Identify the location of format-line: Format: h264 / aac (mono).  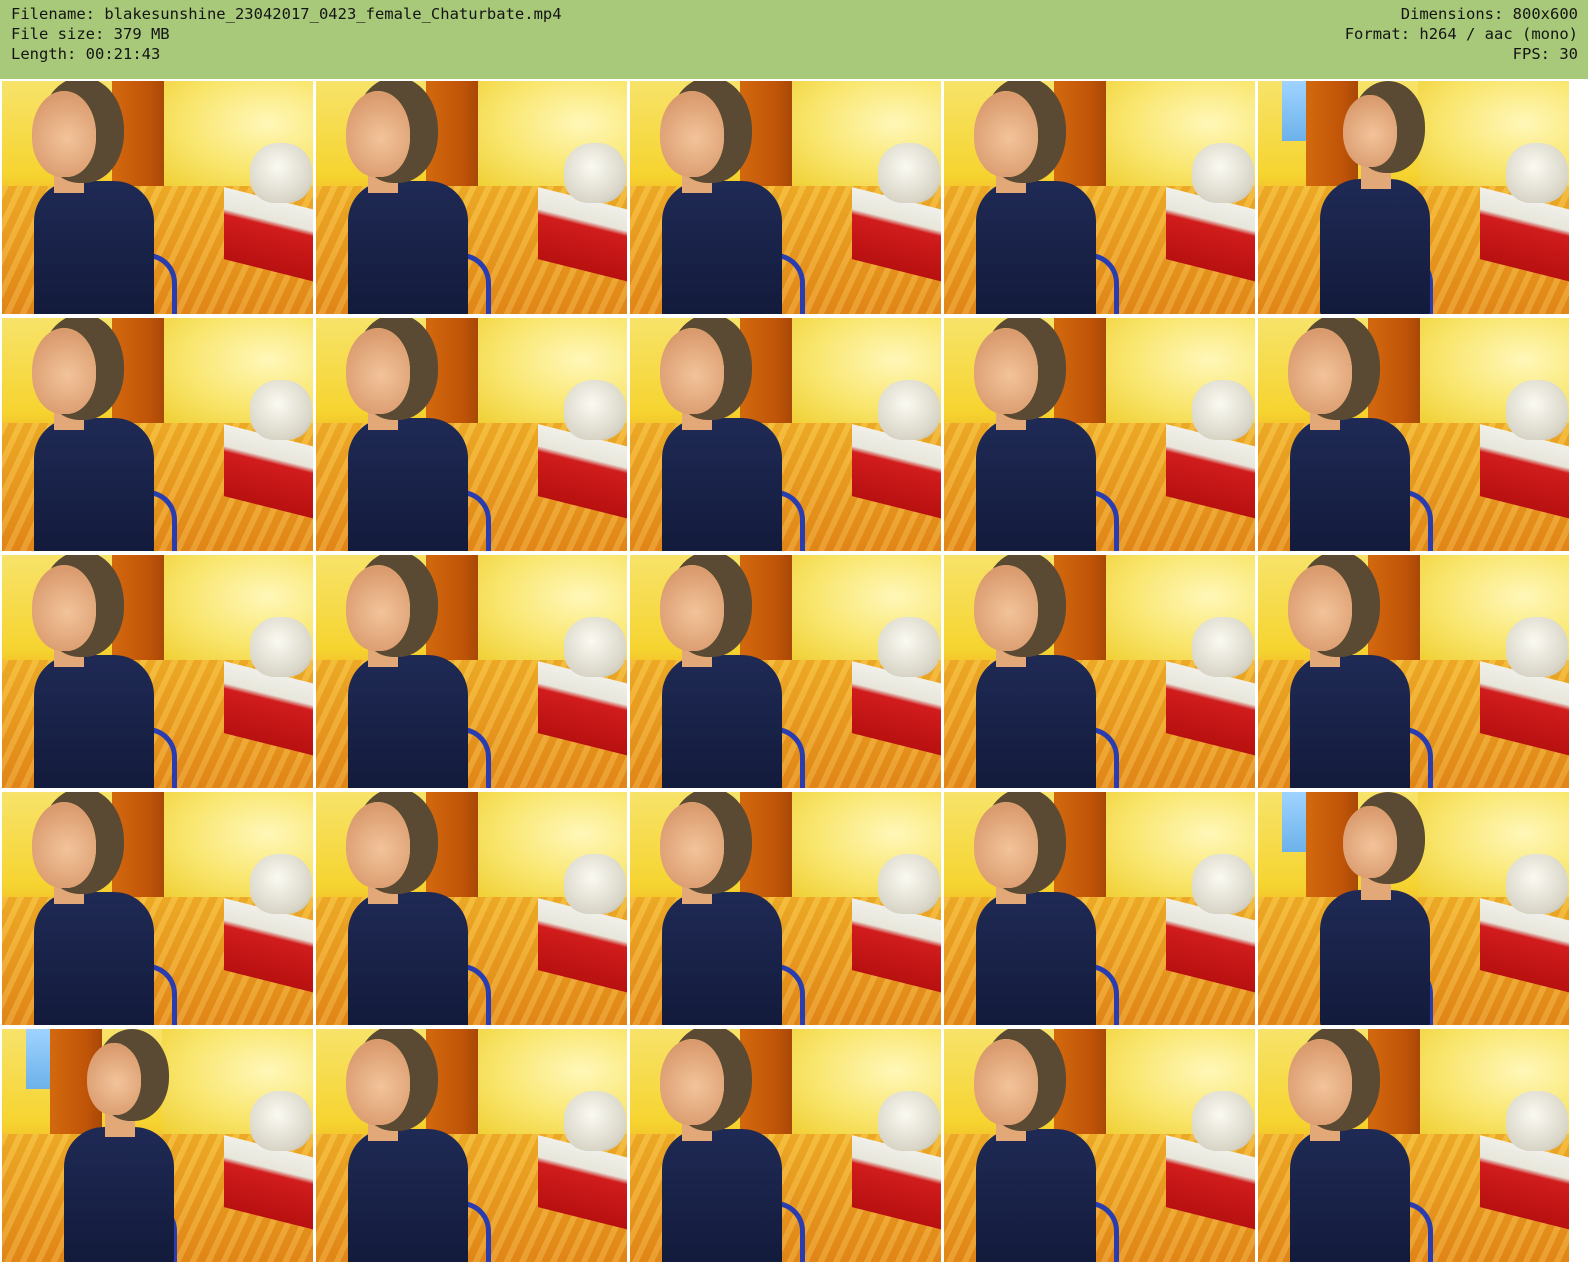
(1461, 34).